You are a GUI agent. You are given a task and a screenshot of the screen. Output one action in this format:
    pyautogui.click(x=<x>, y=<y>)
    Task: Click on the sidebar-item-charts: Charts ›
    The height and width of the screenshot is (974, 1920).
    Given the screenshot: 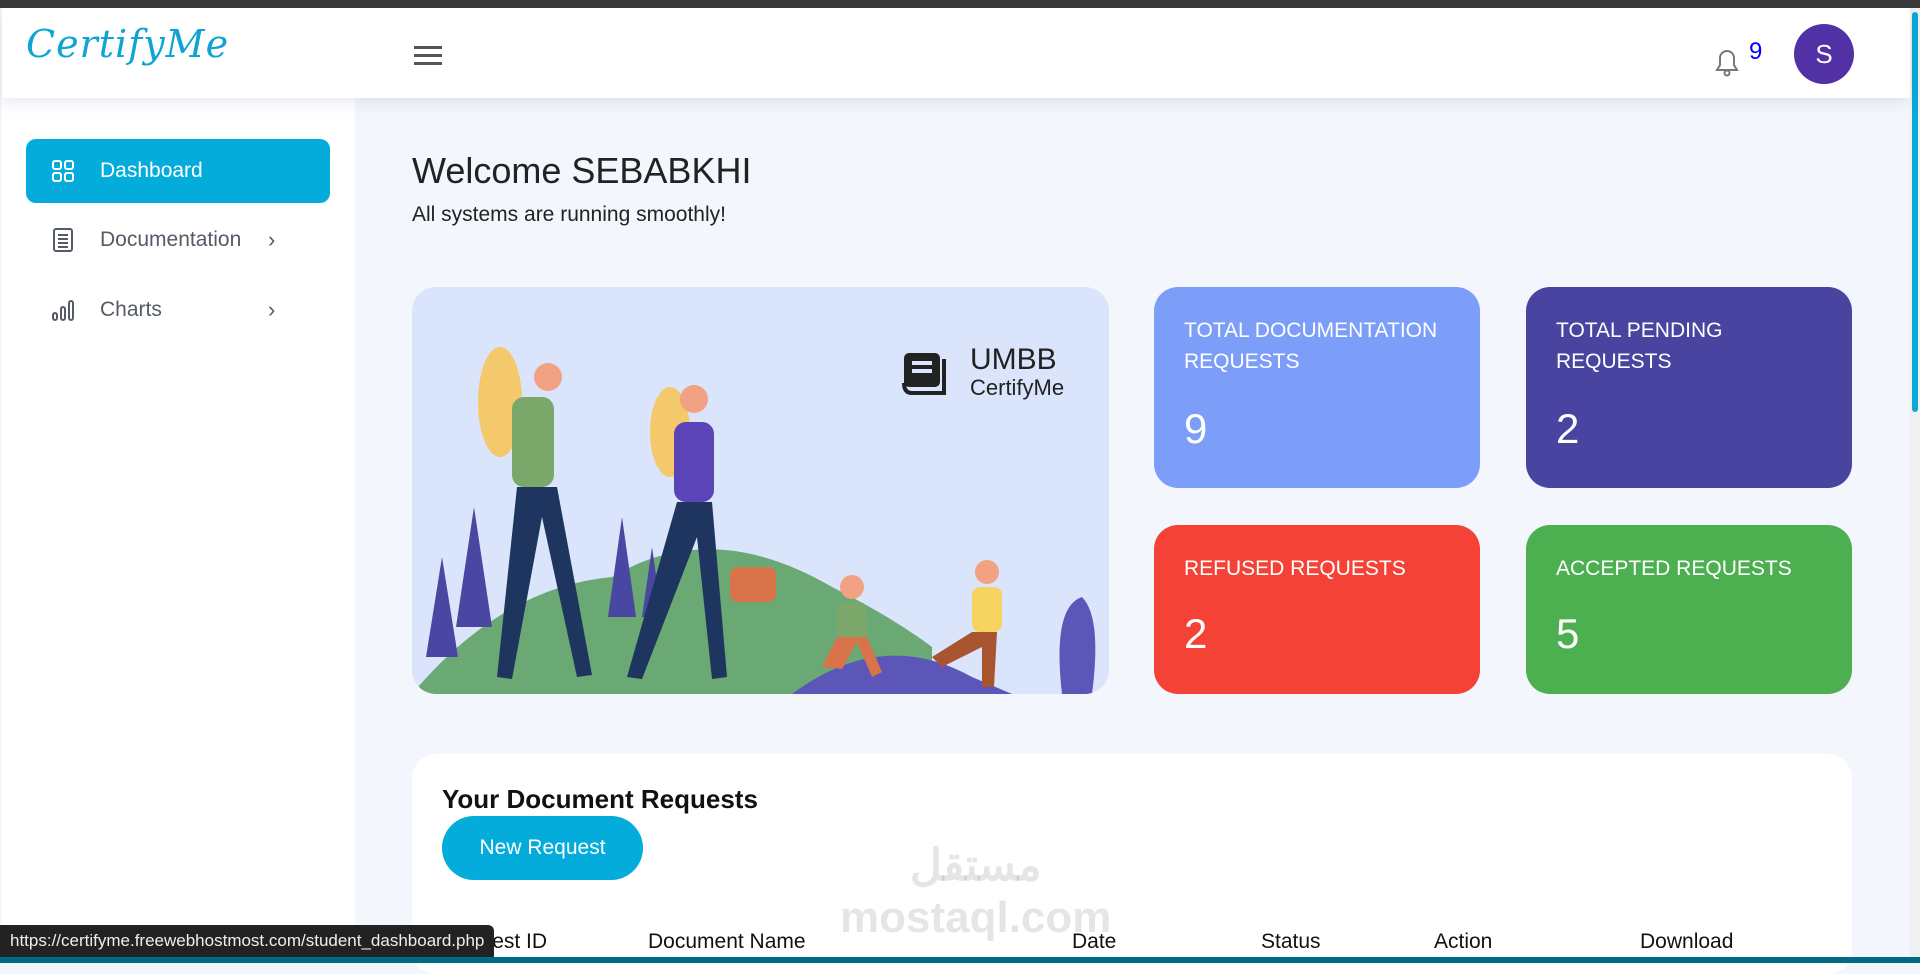 What is the action you would take?
    pyautogui.click(x=178, y=310)
    